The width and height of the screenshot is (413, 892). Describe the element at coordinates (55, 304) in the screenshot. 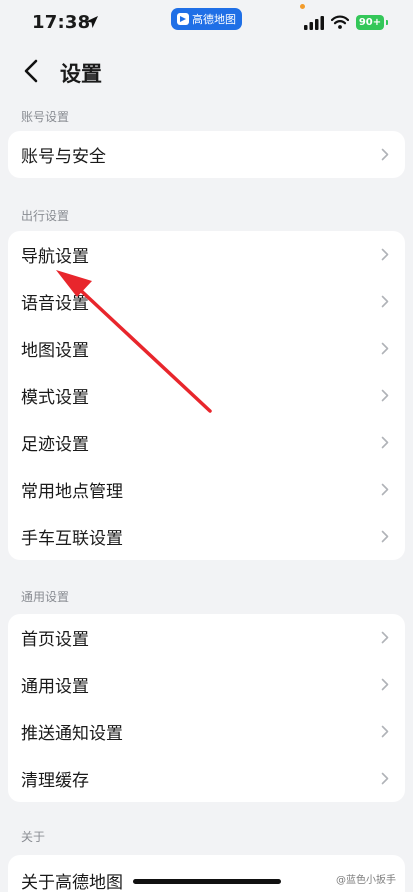

I see `settings-item-label: 语音设置` at that location.